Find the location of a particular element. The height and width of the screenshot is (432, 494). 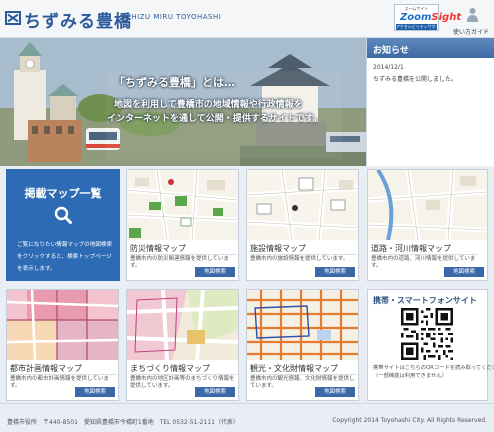

card-title: 防災情報マップ is located at coordinates (183, 249).